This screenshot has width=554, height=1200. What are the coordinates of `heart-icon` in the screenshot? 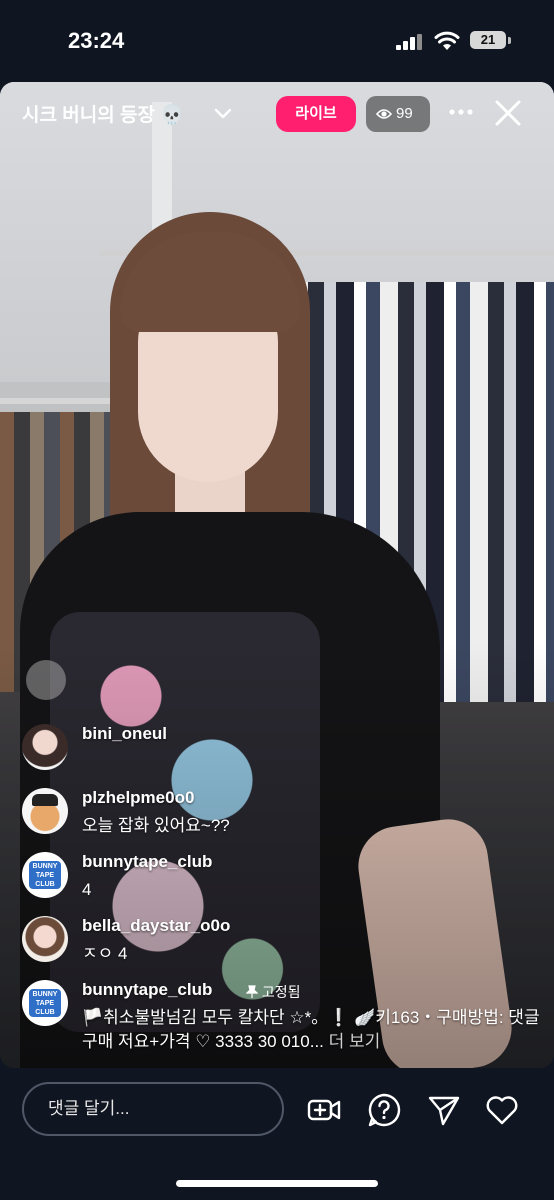 It's located at (502, 1110).